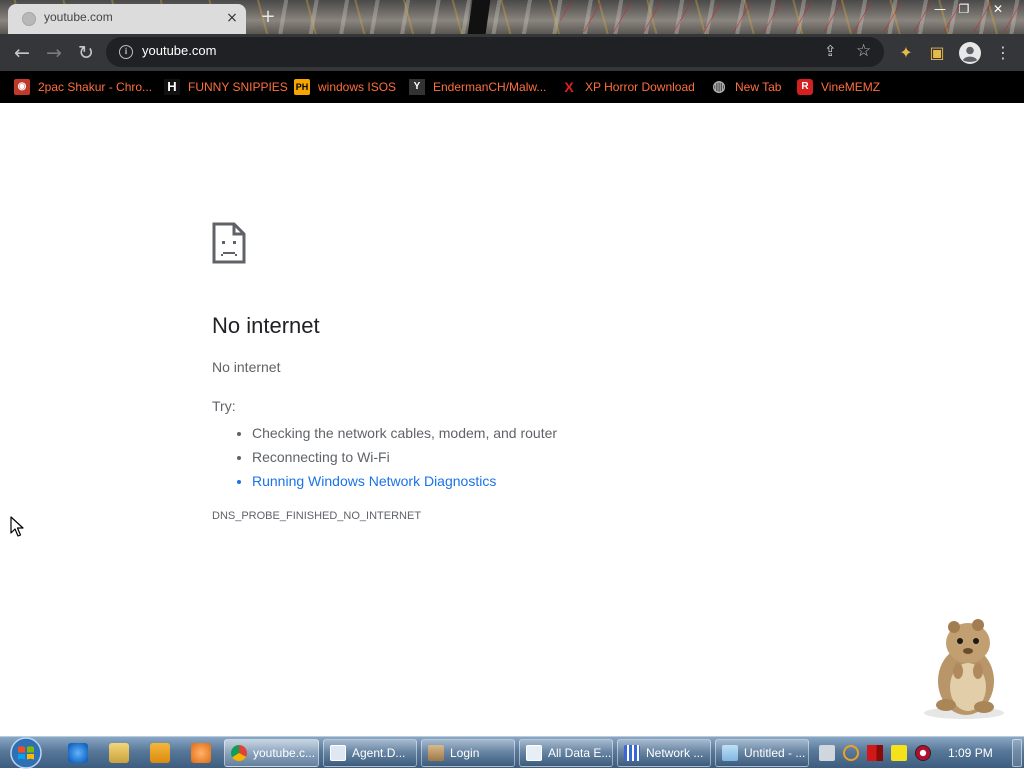 The height and width of the screenshot is (773, 1024). What do you see at coordinates (404, 457) in the screenshot?
I see `suggestion-item: Reconnecting to Wi-Fi` at bounding box center [404, 457].